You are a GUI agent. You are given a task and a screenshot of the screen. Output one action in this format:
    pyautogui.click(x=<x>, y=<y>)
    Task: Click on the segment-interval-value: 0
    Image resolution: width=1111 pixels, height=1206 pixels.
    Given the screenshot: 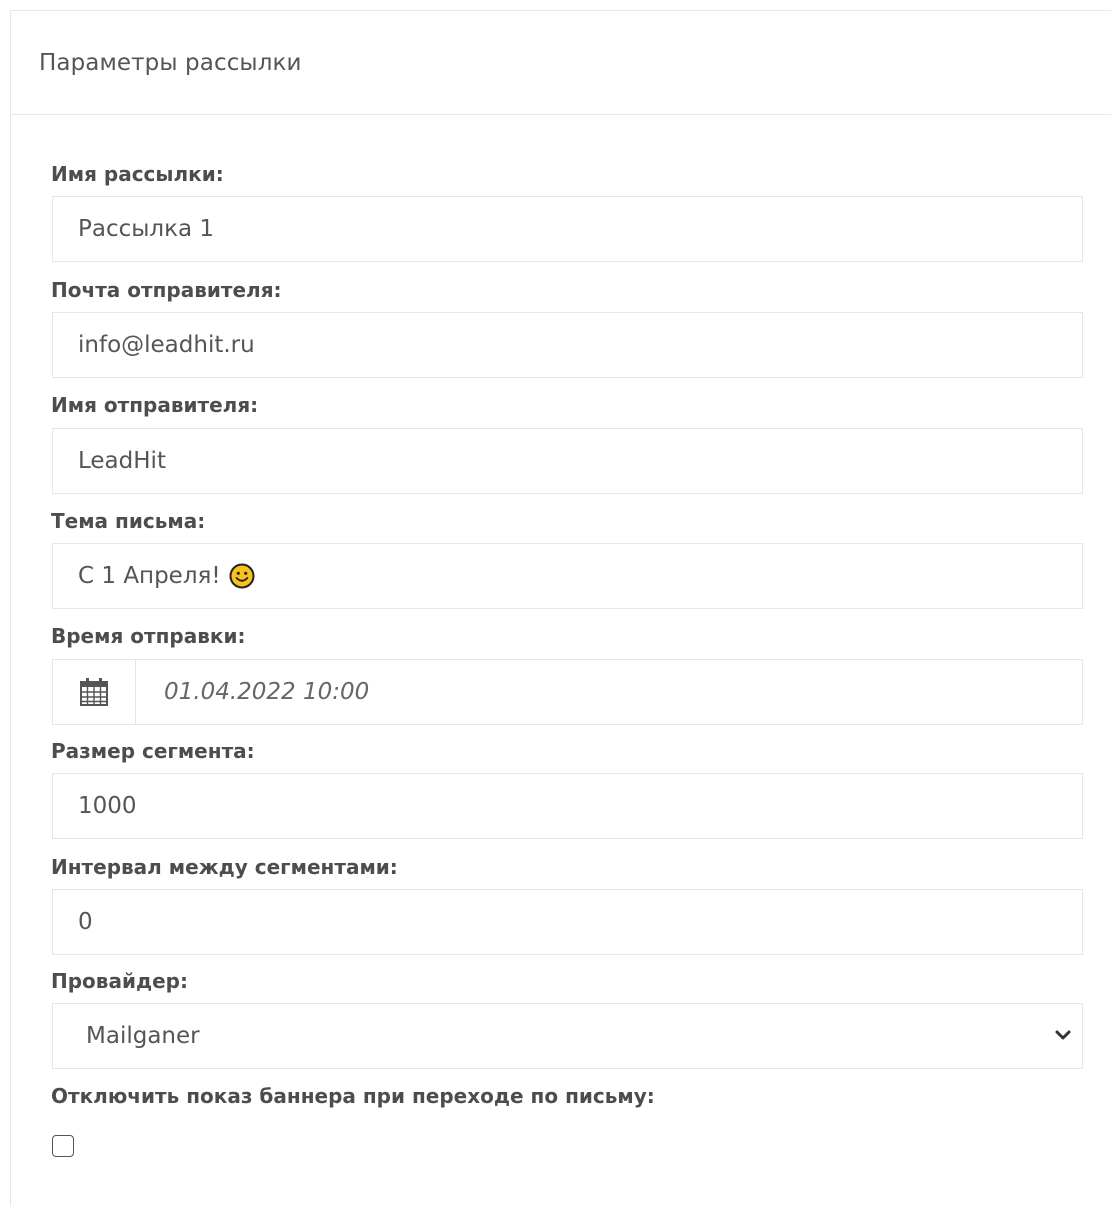 What is the action you would take?
    pyautogui.click(x=85, y=922)
    